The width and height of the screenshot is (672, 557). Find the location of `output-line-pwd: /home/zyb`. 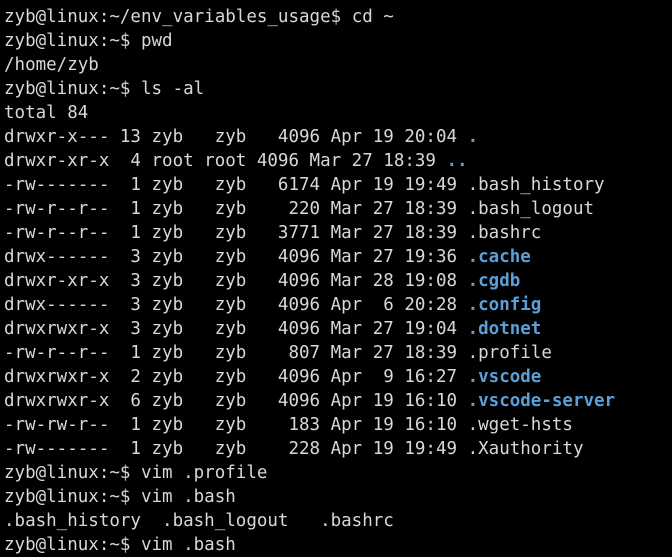

output-line-pwd: /home/zyb is located at coordinates (338, 65).